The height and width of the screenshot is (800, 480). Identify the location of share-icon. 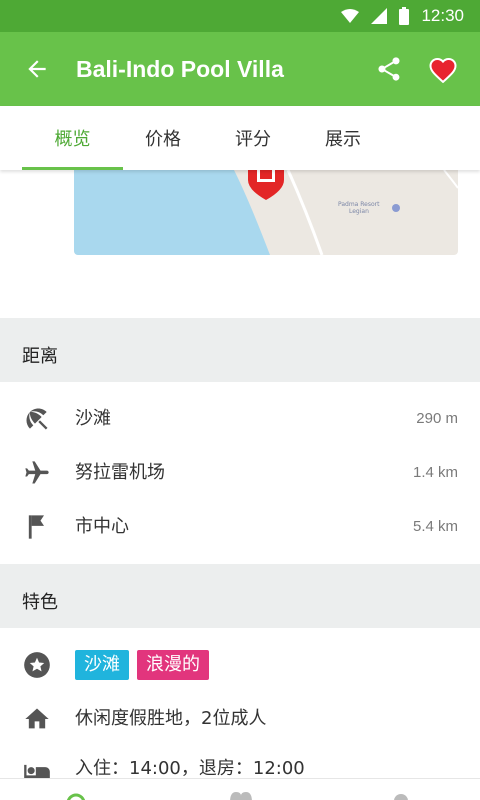
(389, 69).